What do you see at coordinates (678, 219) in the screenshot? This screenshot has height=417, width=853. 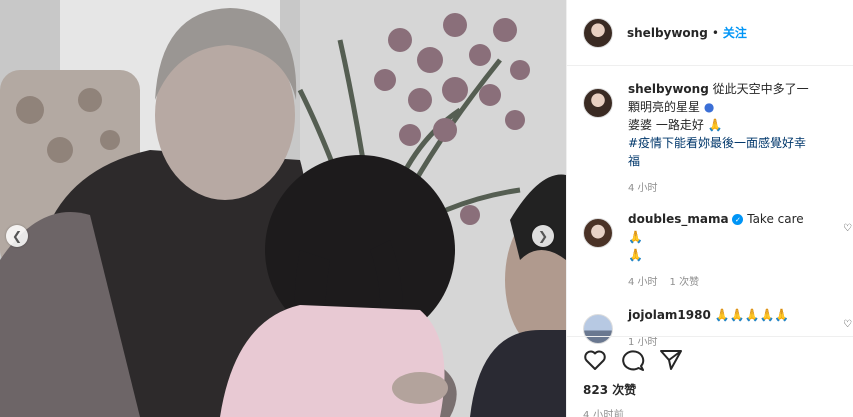 I see `comment-username: doubles_mama` at bounding box center [678, 219].